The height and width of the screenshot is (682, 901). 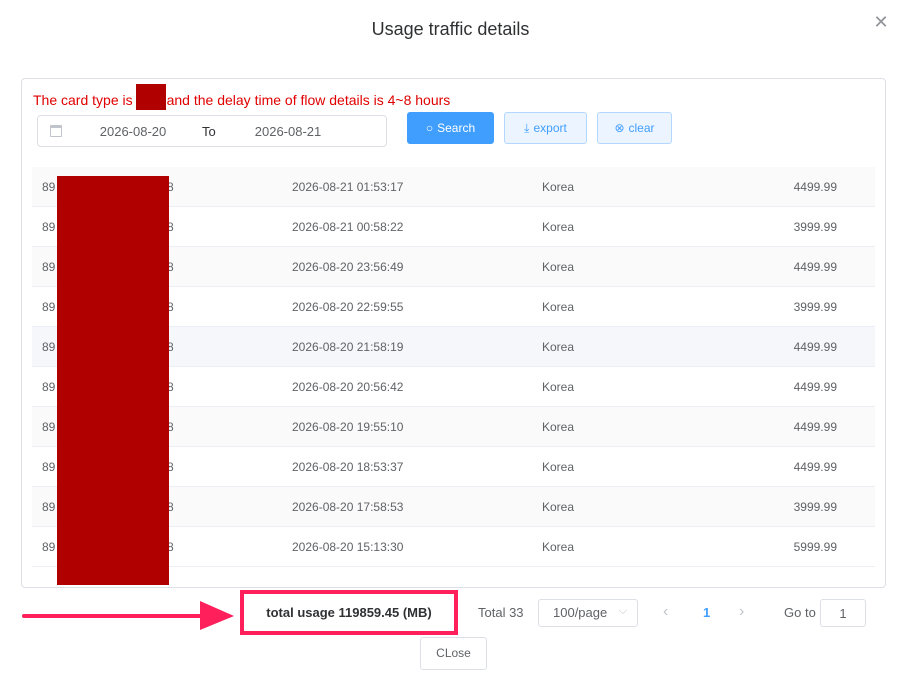 I want to click on next-page-icon: ›, so click(x=741, y=612).